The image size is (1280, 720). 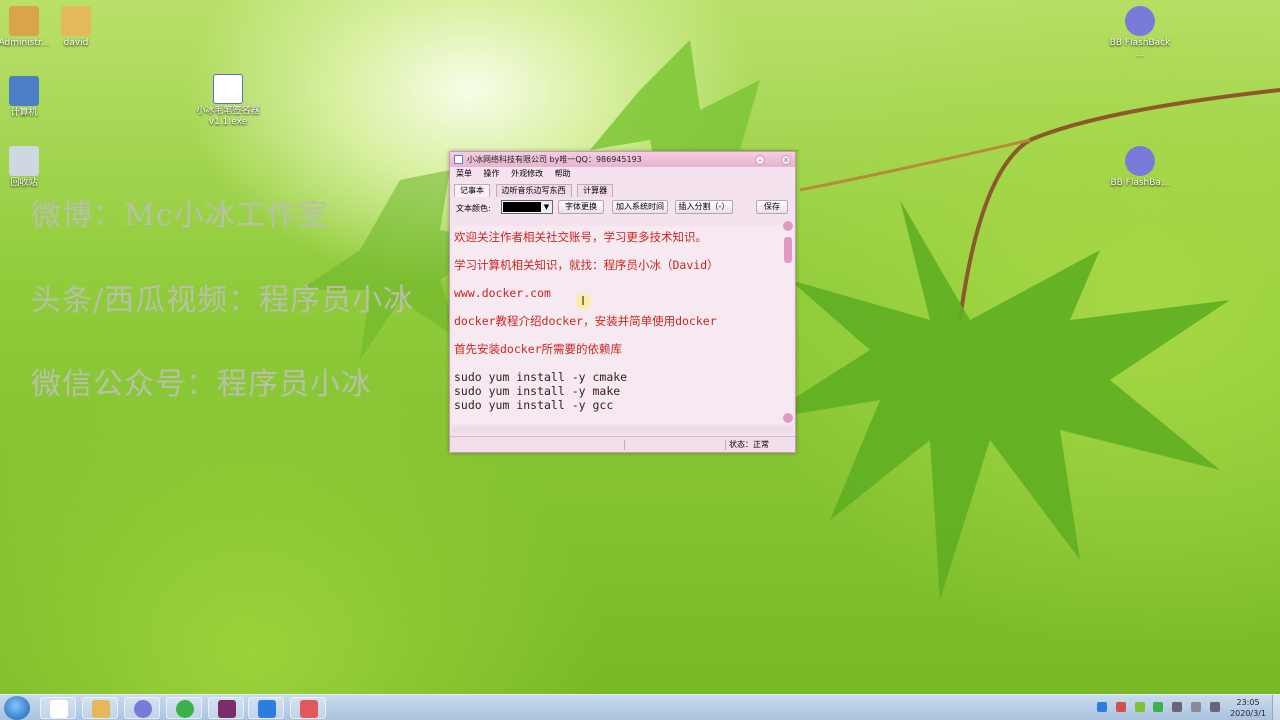 I want to click on tab-music: 边听音乐边写东西, so click(x=533, y=190).